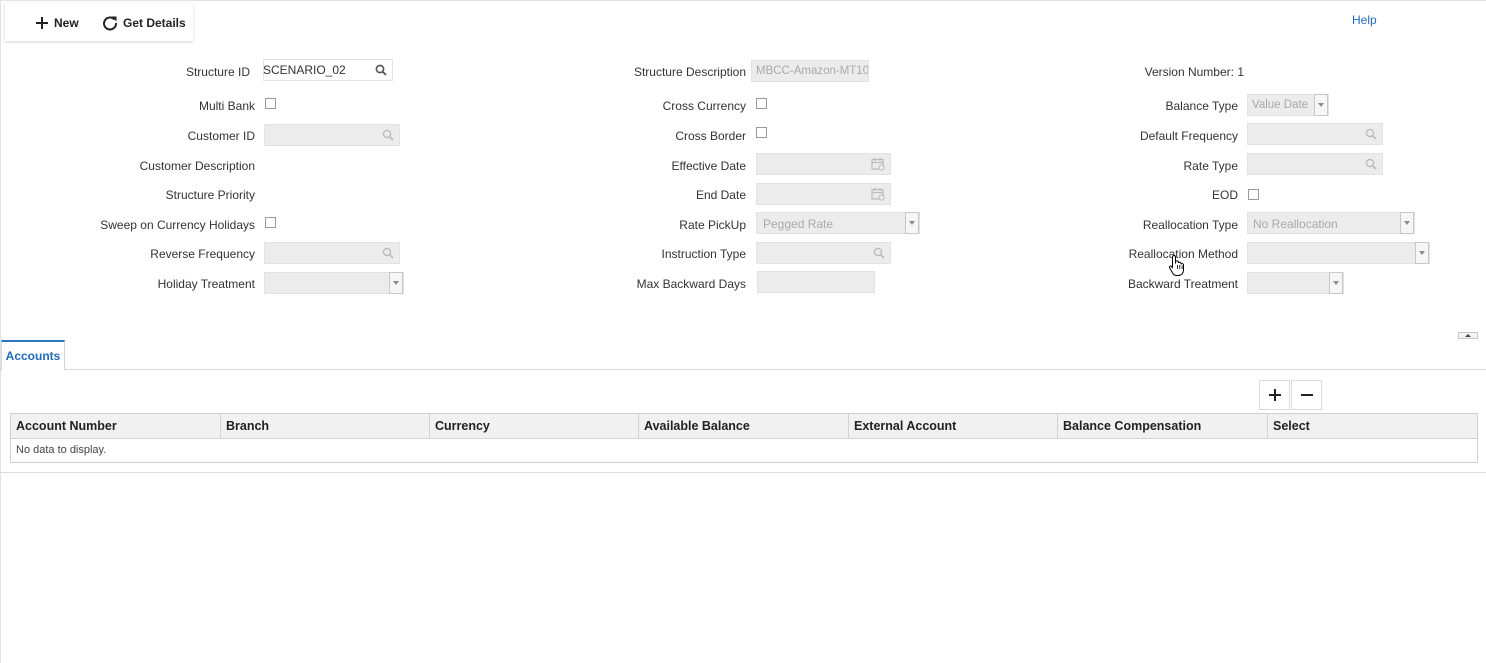 This screenshot has width=1486, height=663. Describe the element at coordinates (1338, 253) in the screenshot. I see `reallocation-method-select` at that location.